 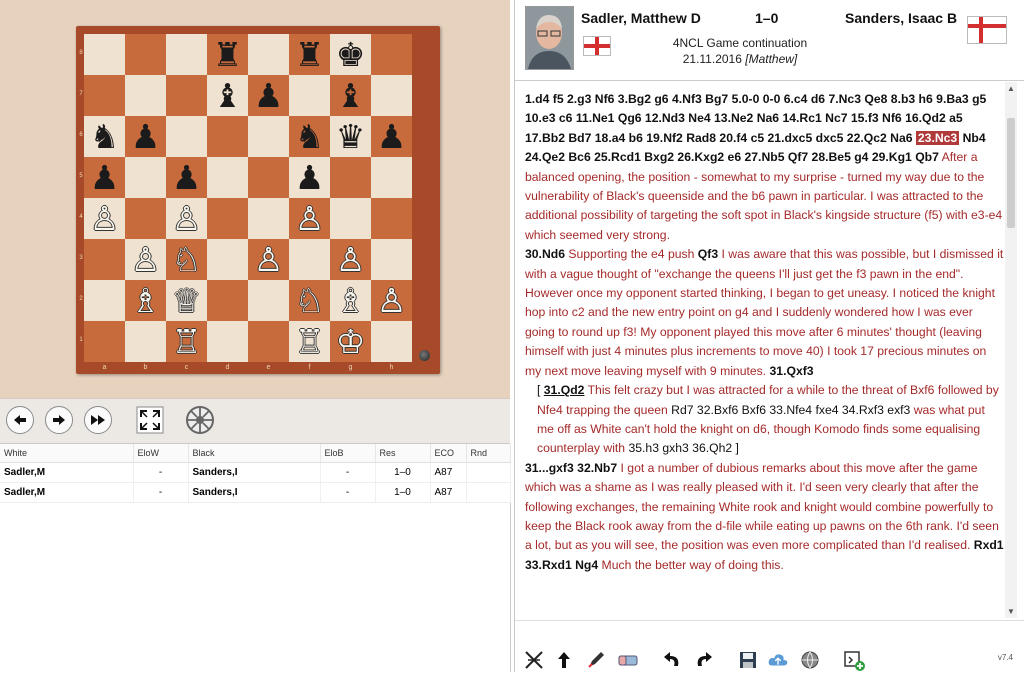 I want to click on notation-scrollbar: ▲ ▼, so click(x=1011, y=350).